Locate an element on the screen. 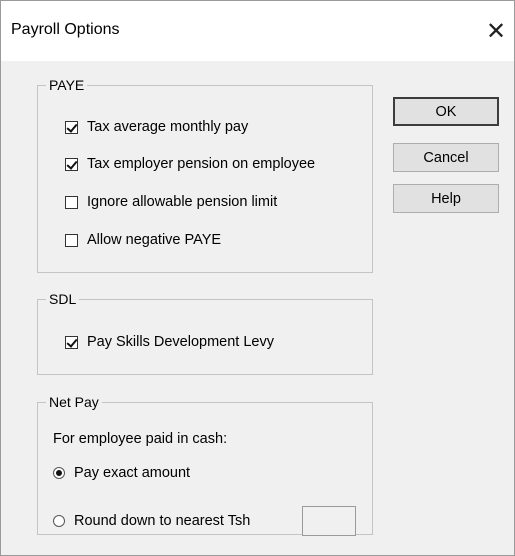 The width and height of the screenshot is (515, 556). checkbox-tax-employer-pension: Tax employer pension on employee is located at coordinates (190, 164).